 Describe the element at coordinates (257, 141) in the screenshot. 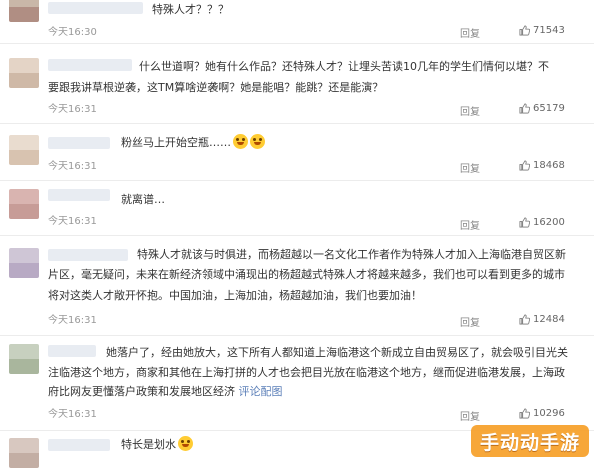

I see `smile-emoji` at that location.